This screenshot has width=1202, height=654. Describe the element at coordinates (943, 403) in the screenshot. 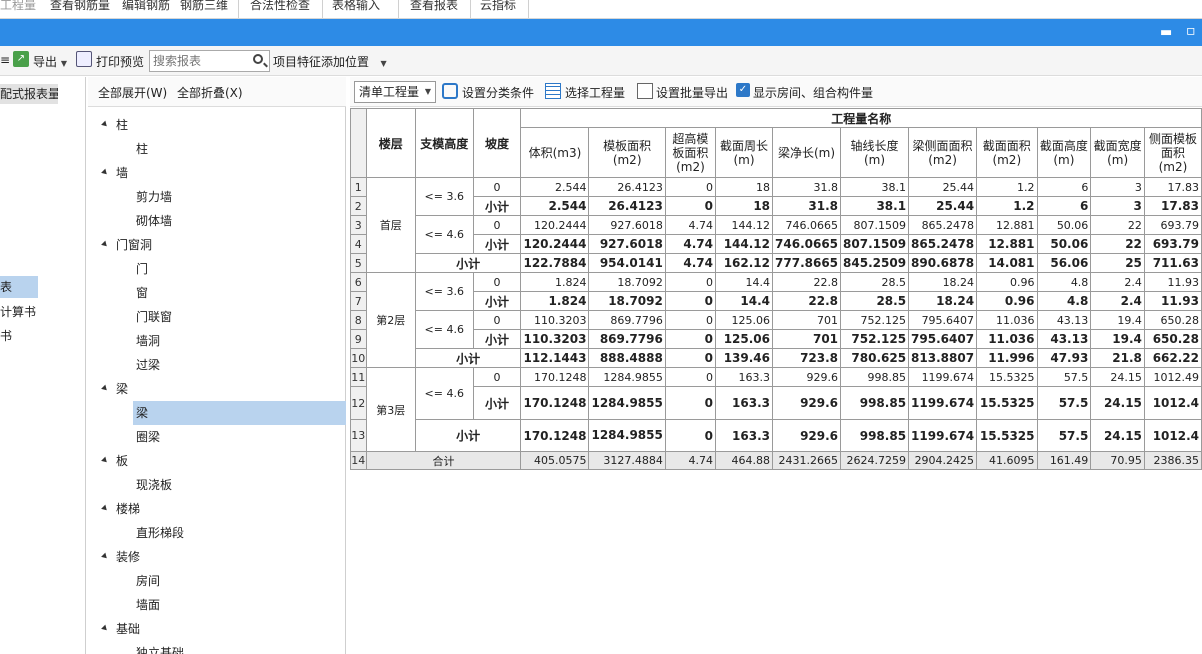

I see `grid-cell: 1199.674` at that location.